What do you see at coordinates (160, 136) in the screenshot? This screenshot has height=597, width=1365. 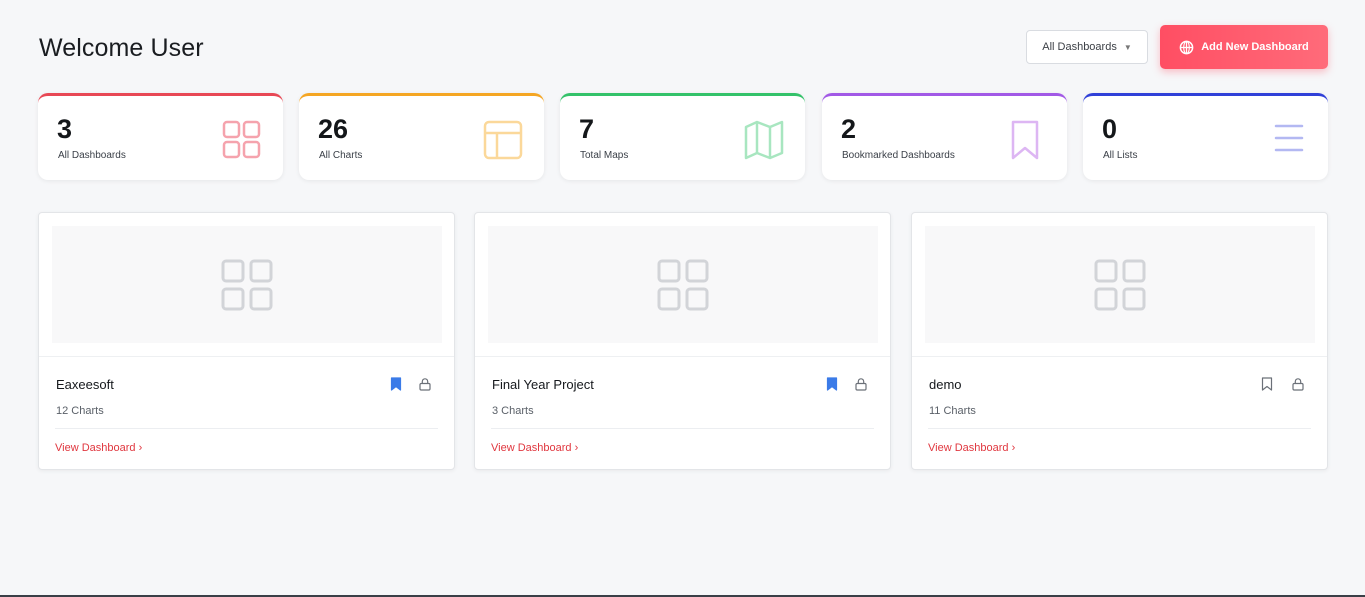 I see `stat-card-dashboards: 3 All Dashboards` at bounding box center [160, 136].